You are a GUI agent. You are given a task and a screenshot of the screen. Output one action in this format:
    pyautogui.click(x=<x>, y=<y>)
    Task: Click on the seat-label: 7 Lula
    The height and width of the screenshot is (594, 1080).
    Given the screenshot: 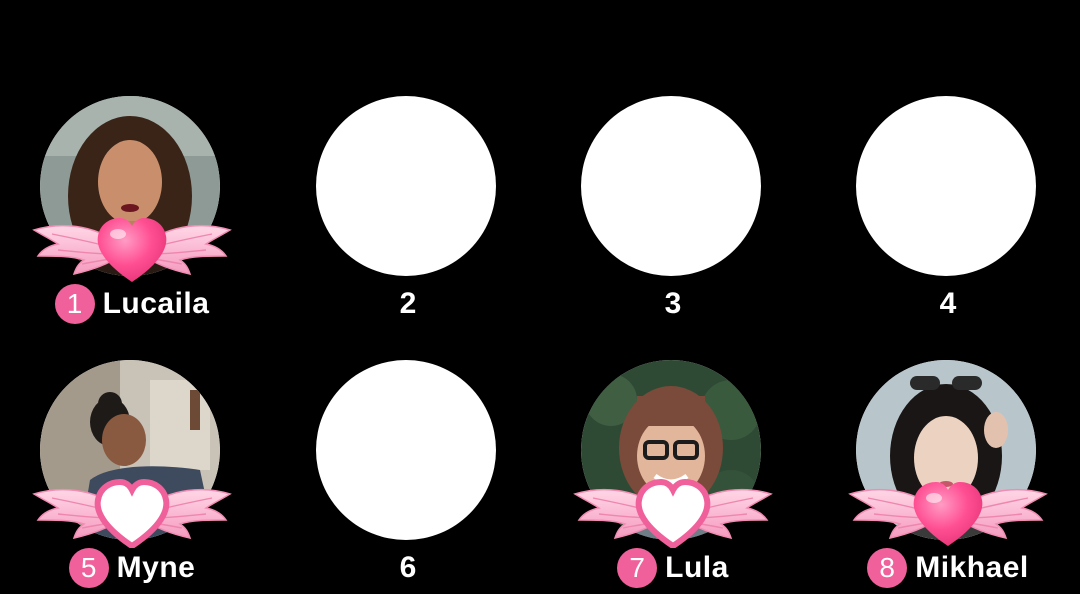 What is the action you would take?
    pyautogui.click(x=673, y=568)
    